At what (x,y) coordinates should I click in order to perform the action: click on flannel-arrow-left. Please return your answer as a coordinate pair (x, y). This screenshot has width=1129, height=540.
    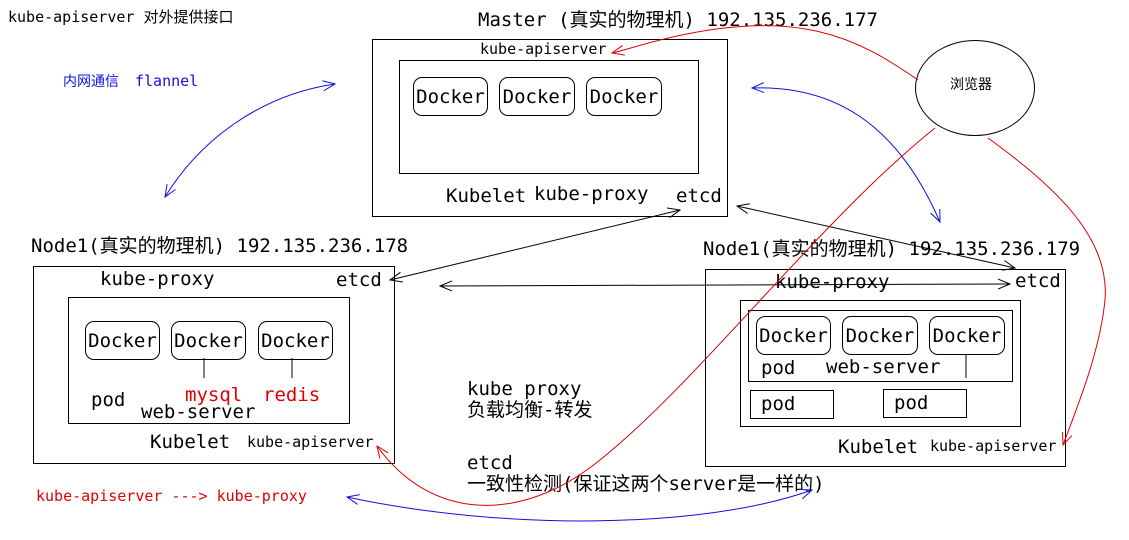
    Looking at the image, I should click on (250, 140).